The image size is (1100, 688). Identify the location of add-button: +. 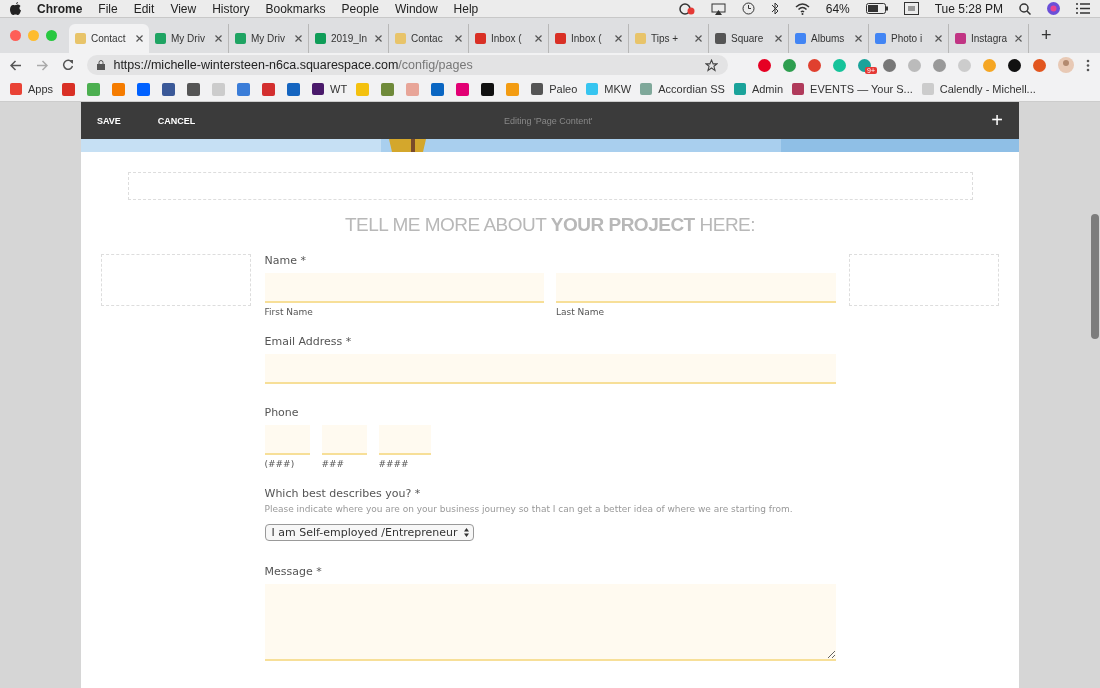
(997, 120).